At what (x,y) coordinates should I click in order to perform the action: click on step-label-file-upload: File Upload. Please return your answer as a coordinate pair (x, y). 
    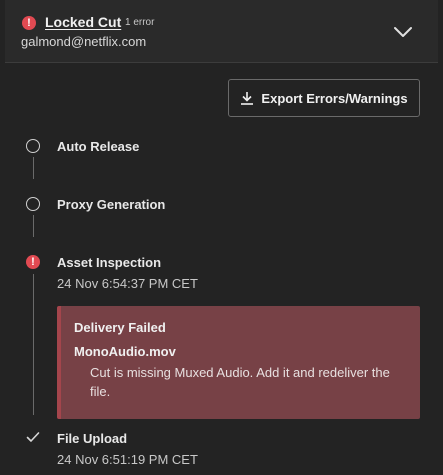
    Looking at the image, I should click on (92, 438).